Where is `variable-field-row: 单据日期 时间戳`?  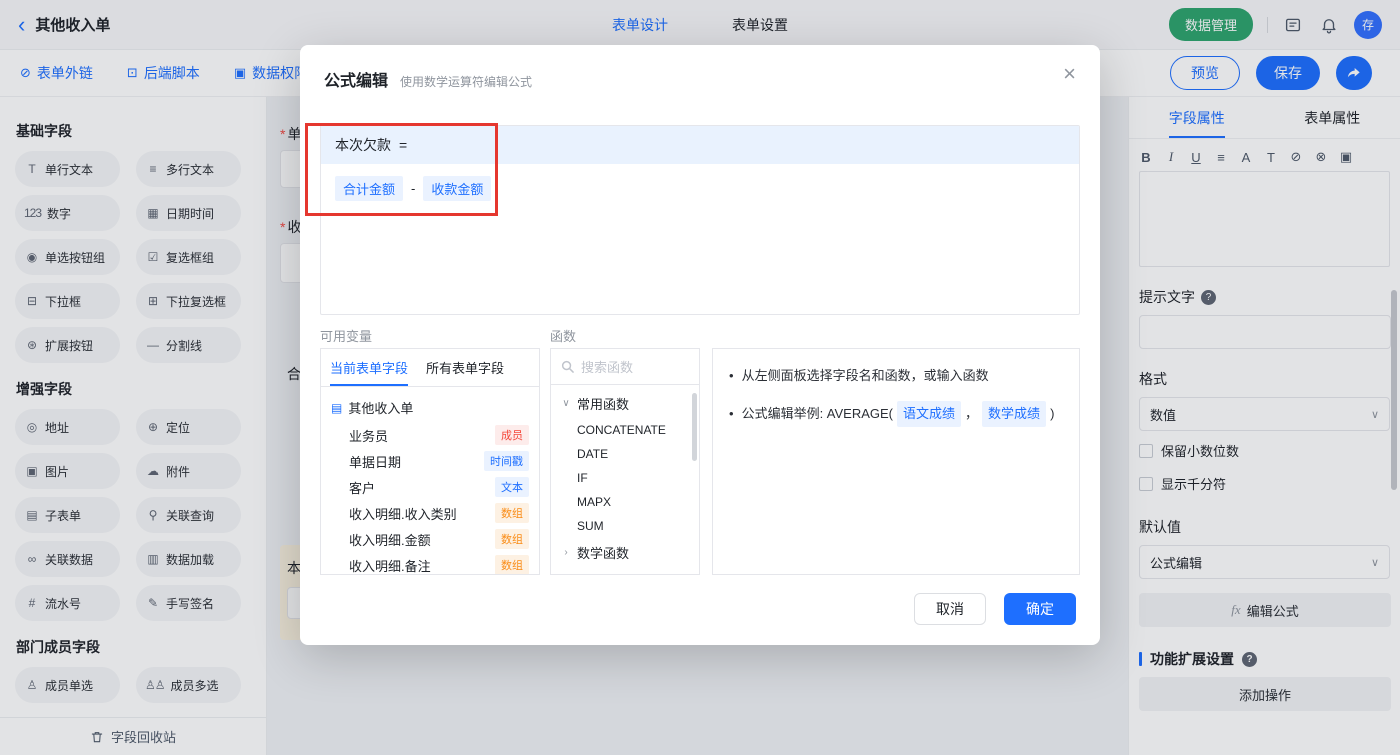
variable-field-row: 单据日期 时间戳 is located at coordinates (430, 461).